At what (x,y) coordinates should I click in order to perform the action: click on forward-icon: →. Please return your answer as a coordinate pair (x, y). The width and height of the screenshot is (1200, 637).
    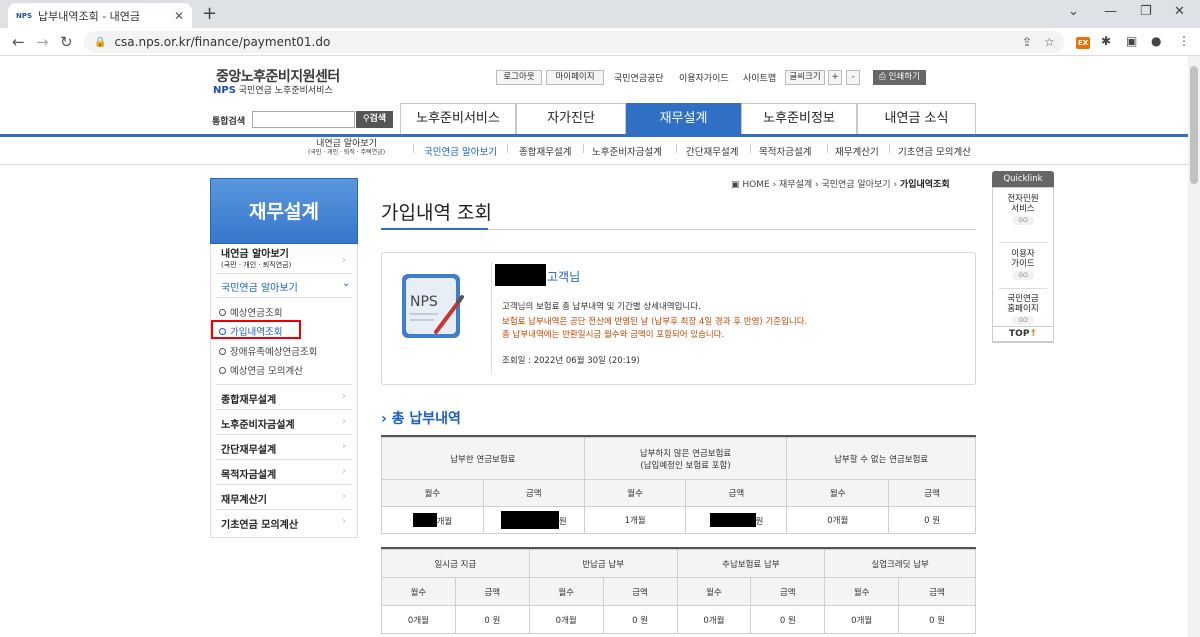
    Looking at the image, I should click on (42, 42).